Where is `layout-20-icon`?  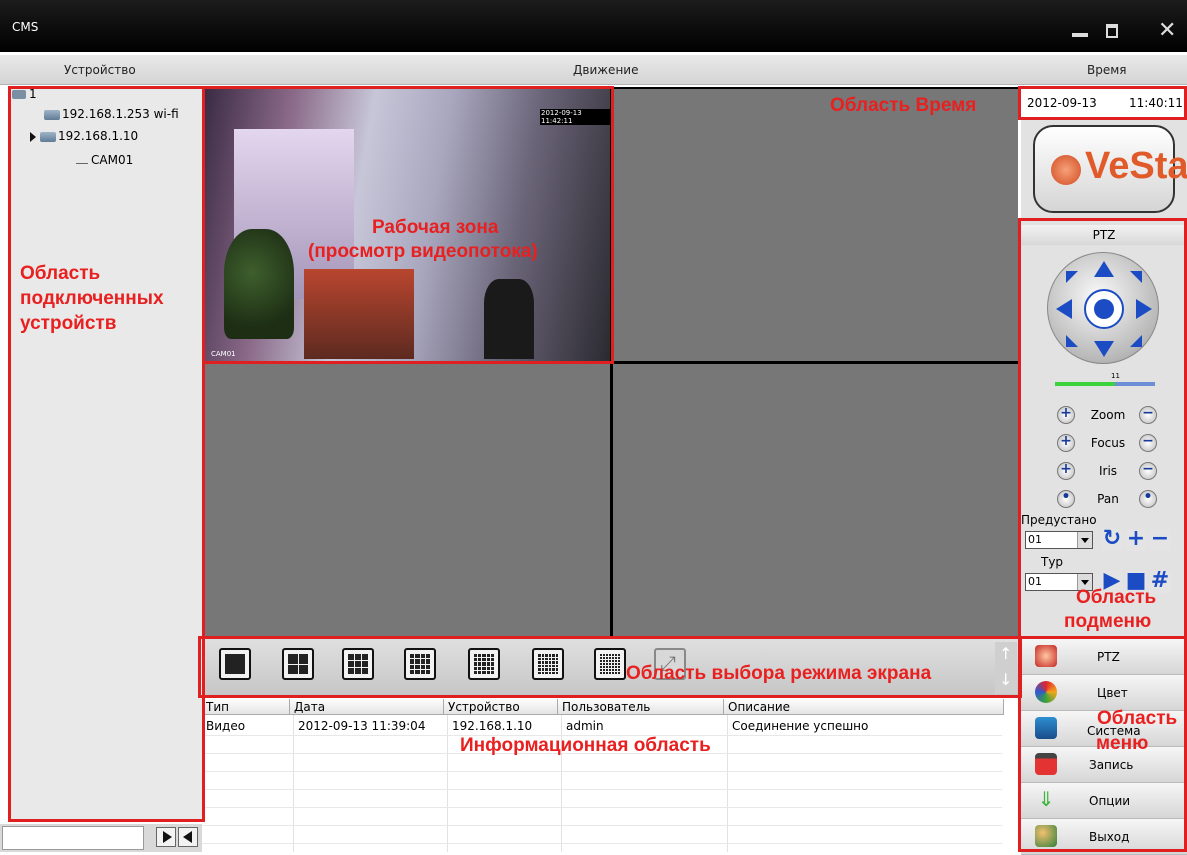 layout-20-icon is located at coordinates (484, 664).